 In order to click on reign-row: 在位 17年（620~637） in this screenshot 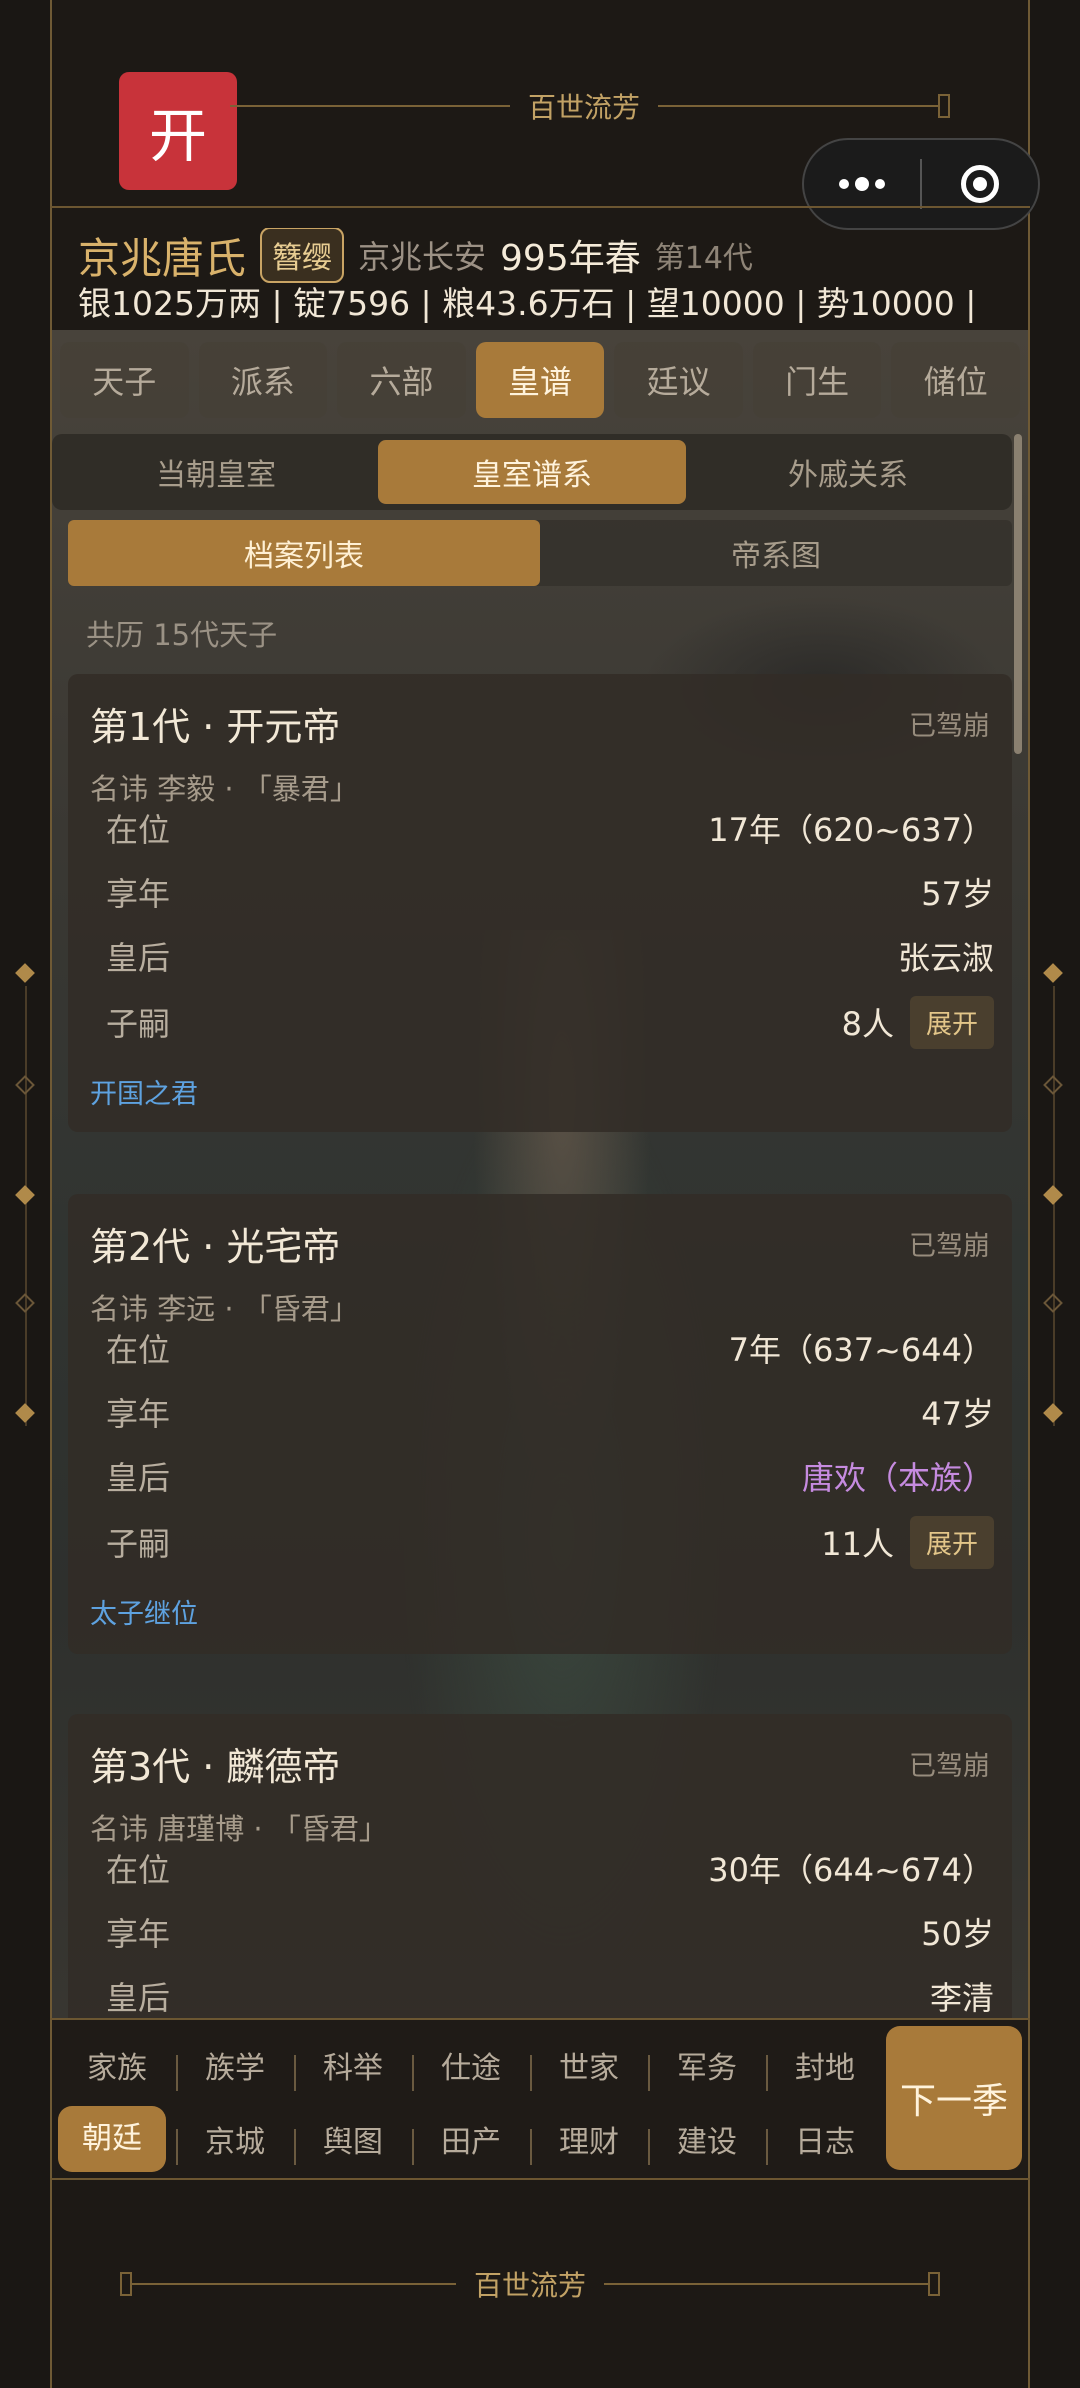, I will do `click(550, 828)`.